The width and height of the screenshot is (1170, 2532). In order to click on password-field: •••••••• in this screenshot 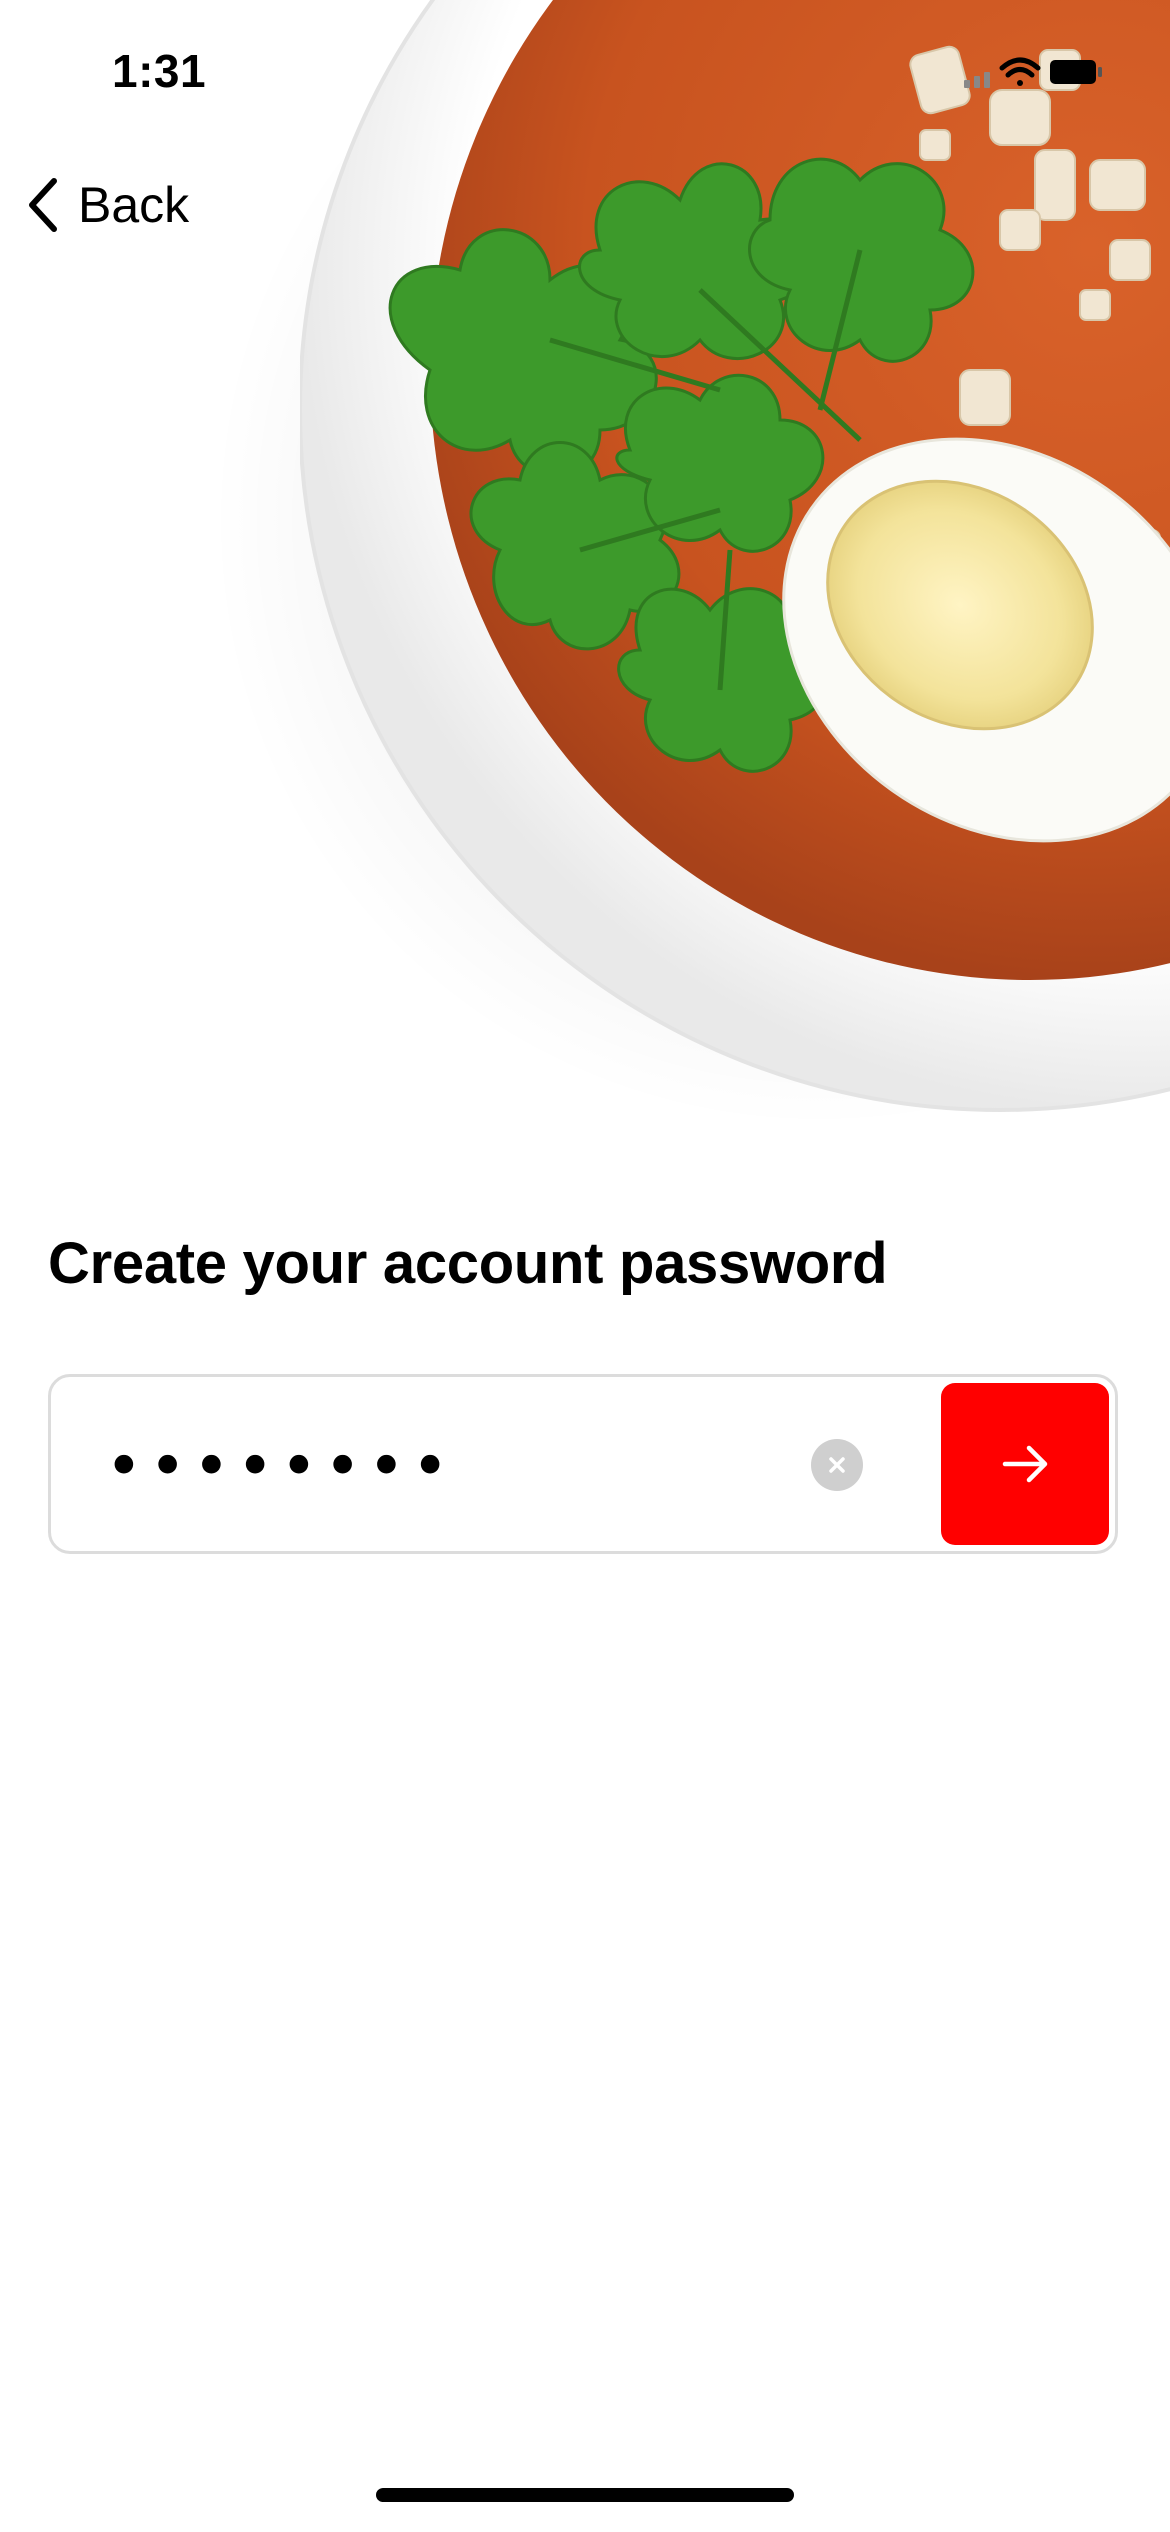, I will do `click(583, 1464)`.